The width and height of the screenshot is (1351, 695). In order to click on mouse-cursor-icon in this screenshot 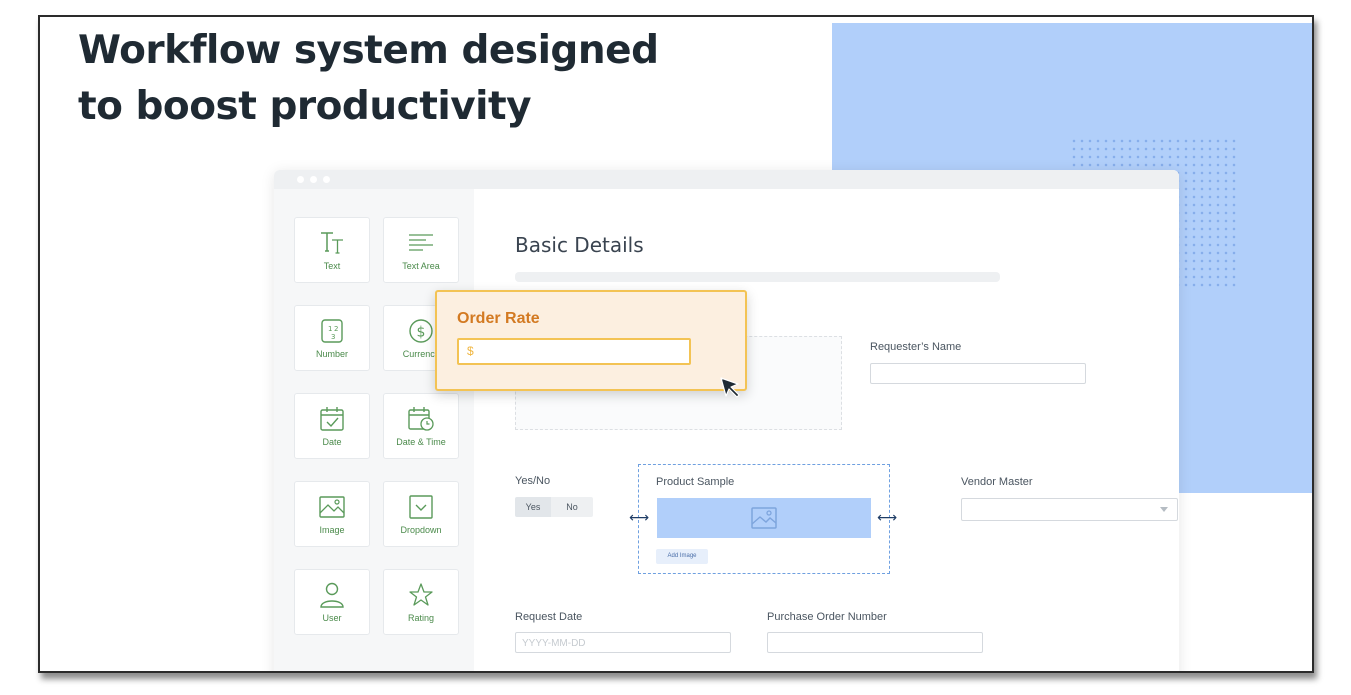, I will do `click(730, 387)`.